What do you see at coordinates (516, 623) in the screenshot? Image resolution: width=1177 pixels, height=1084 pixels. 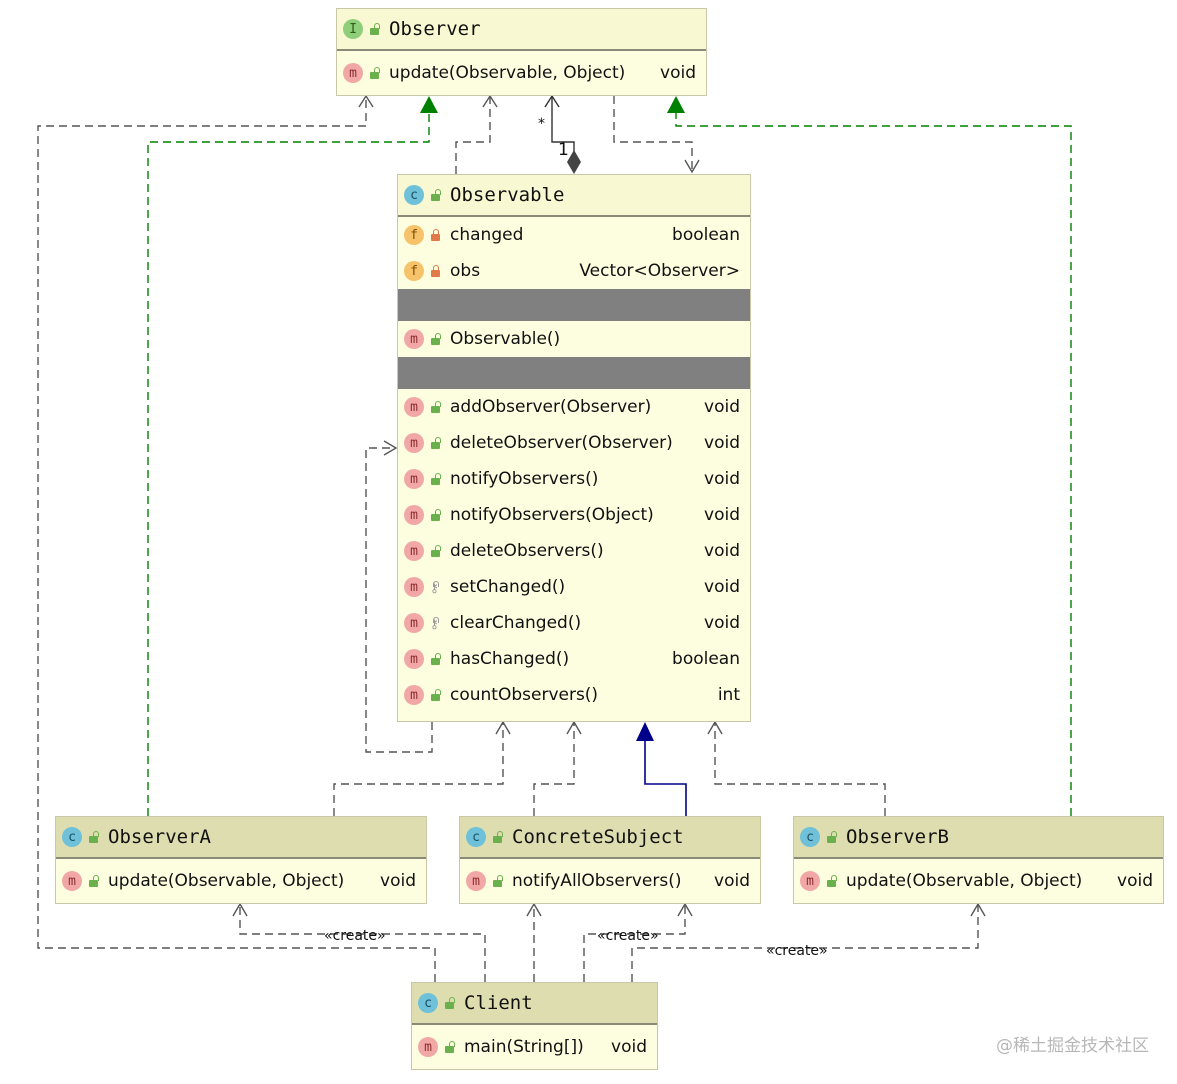 I see `method-name: clearChanged()` at bounding box center [516, 623].